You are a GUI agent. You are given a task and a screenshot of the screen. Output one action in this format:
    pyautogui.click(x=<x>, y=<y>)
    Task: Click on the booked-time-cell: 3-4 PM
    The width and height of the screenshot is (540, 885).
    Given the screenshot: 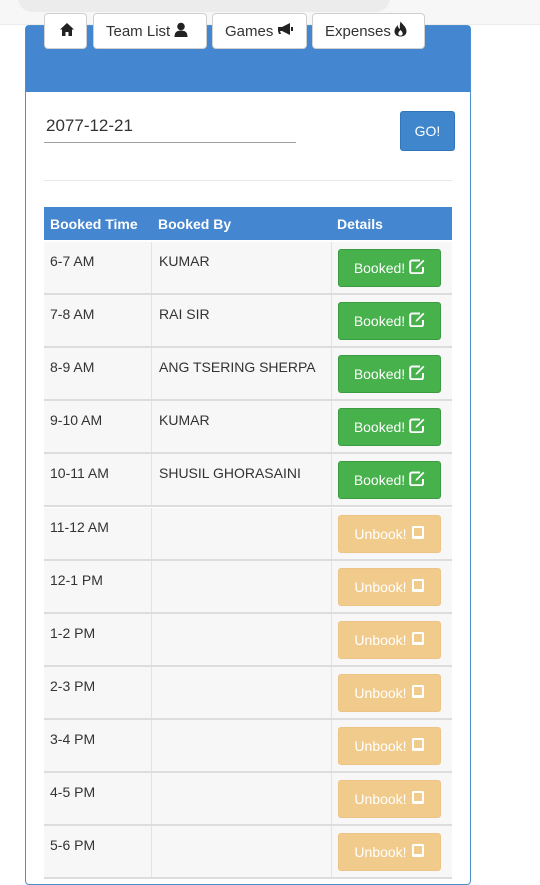 What is the action you would take?
    pyautogui.click(x=73, y=738)
    